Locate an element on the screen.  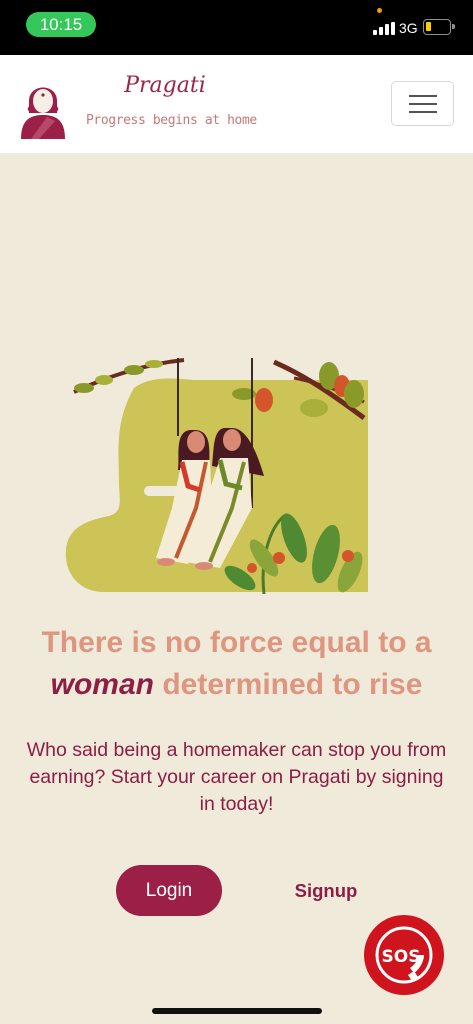
login-button: Login is located at coordinates (169, 890).